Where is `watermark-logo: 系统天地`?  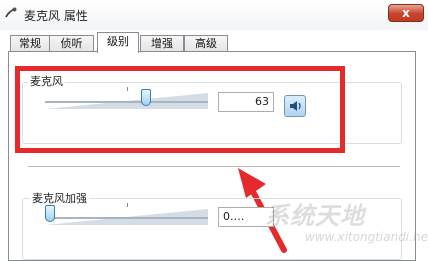 watermark-logo: 系统天地 is located at coordinates (315, 216).